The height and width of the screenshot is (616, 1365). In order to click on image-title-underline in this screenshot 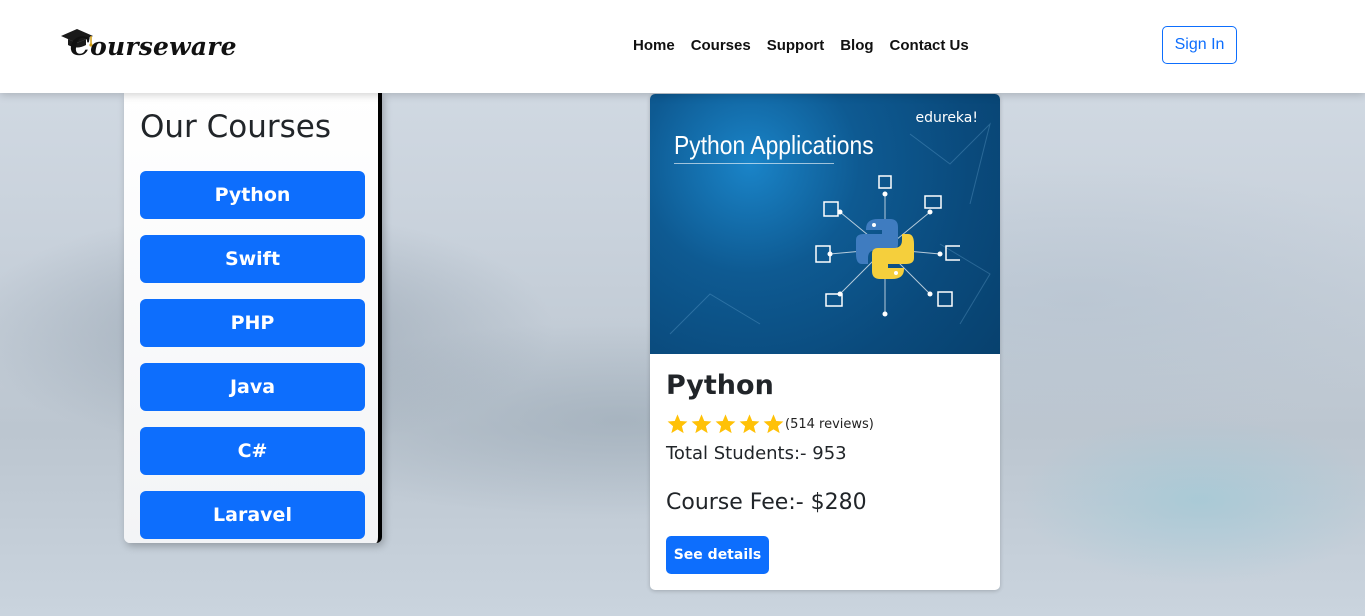, I will do `click(754, 163)`.